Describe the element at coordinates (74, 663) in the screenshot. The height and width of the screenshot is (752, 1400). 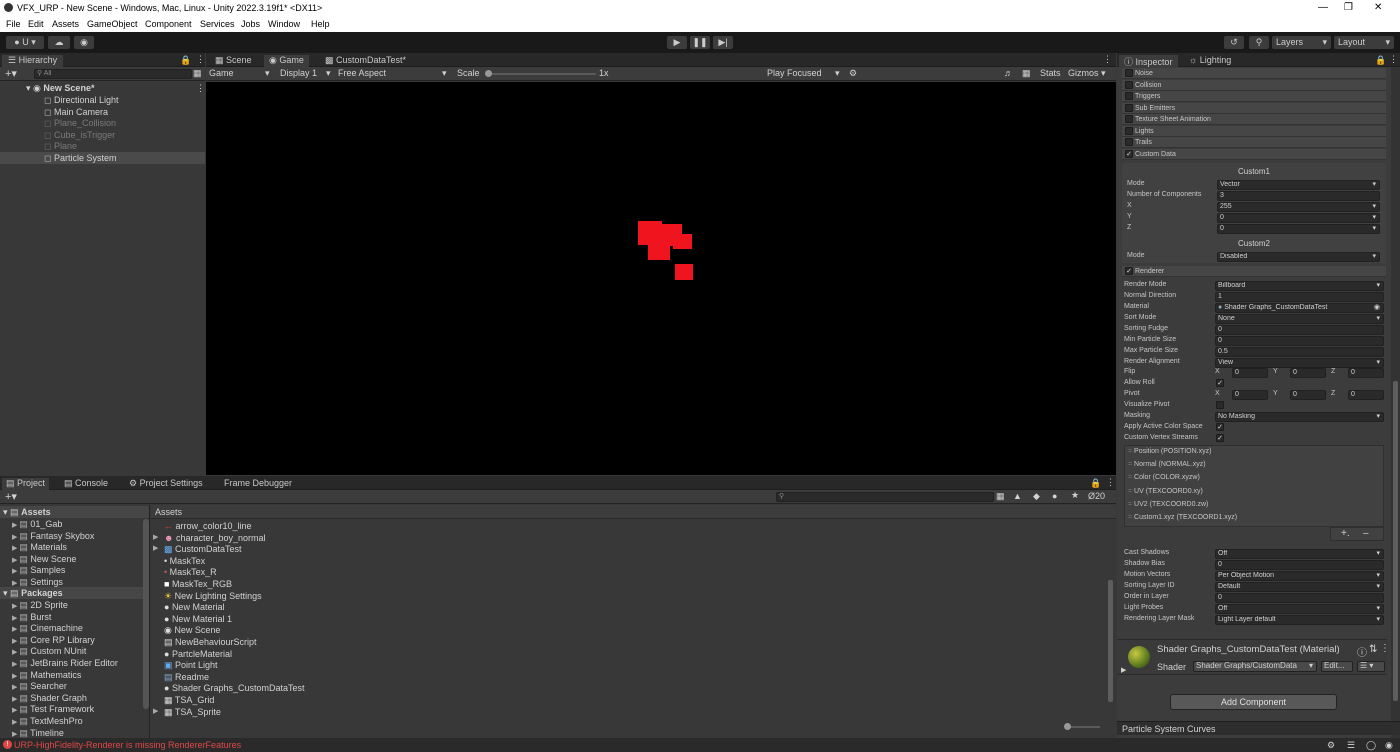
I see `tree-package: ▶ ▤ JetBrains Rider Editor` at that location.